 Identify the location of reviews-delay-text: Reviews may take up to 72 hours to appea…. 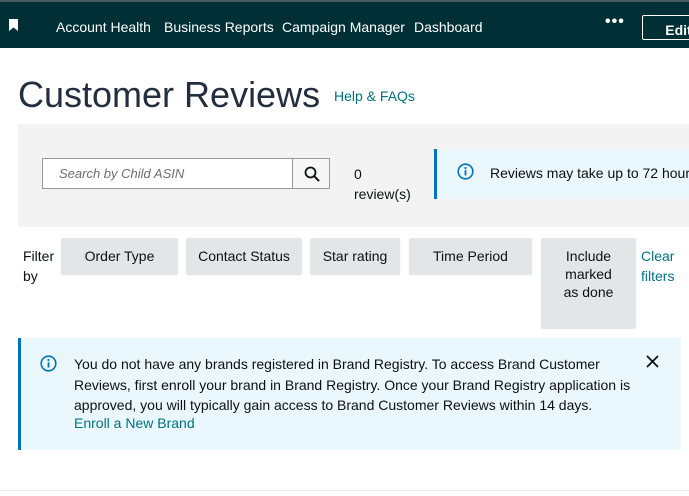
(589, 173).